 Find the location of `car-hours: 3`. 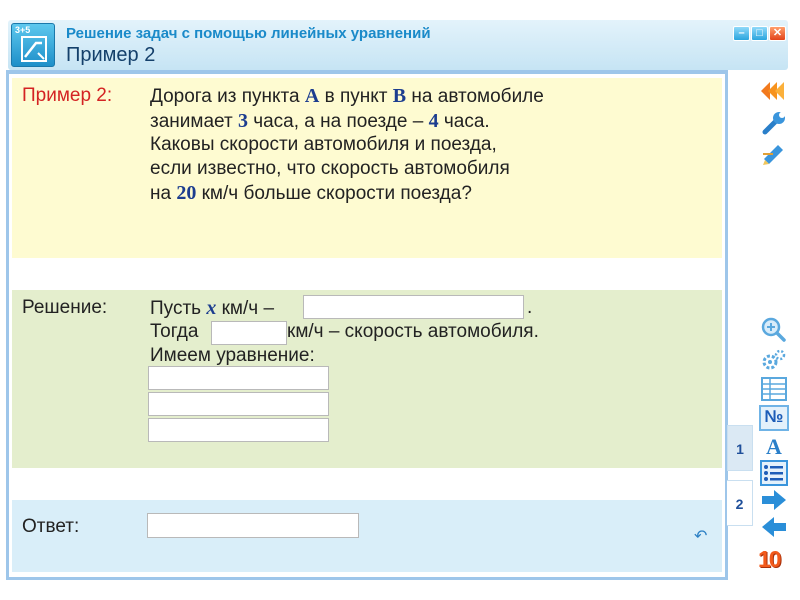

car-hours: 3 is located at coordinates (242, 121).